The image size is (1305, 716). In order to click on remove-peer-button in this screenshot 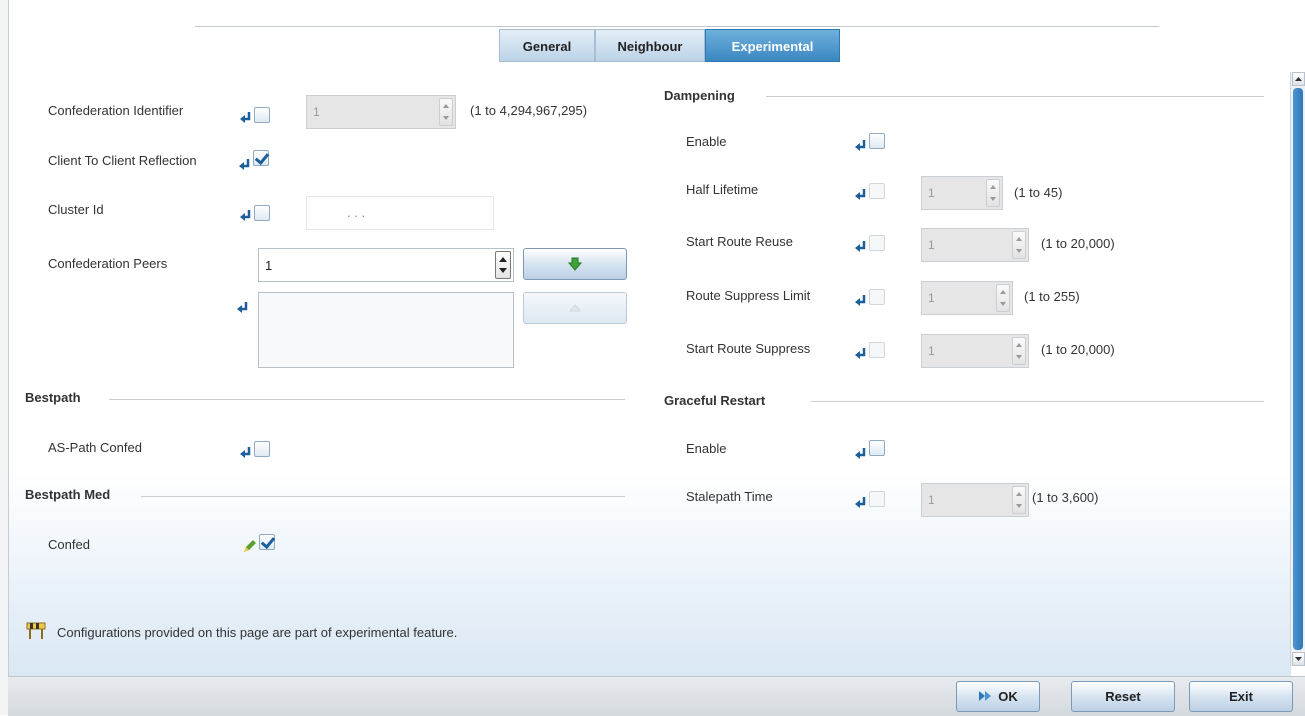, I will do `click(575, 308)`.